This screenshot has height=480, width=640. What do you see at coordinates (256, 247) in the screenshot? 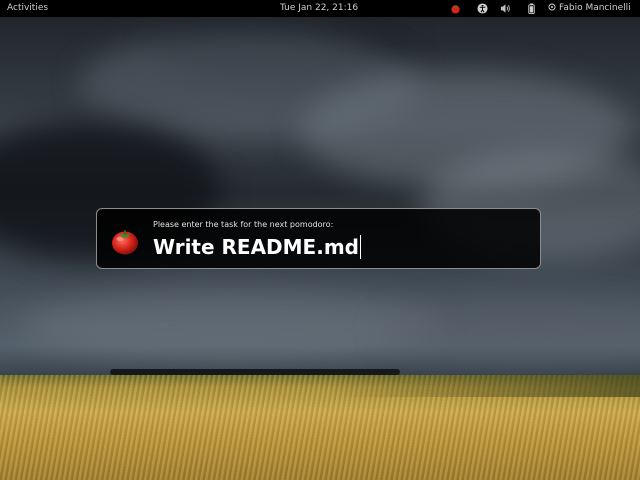
I see `task-input-value: Write README.md` at bounding box center [256, 247].